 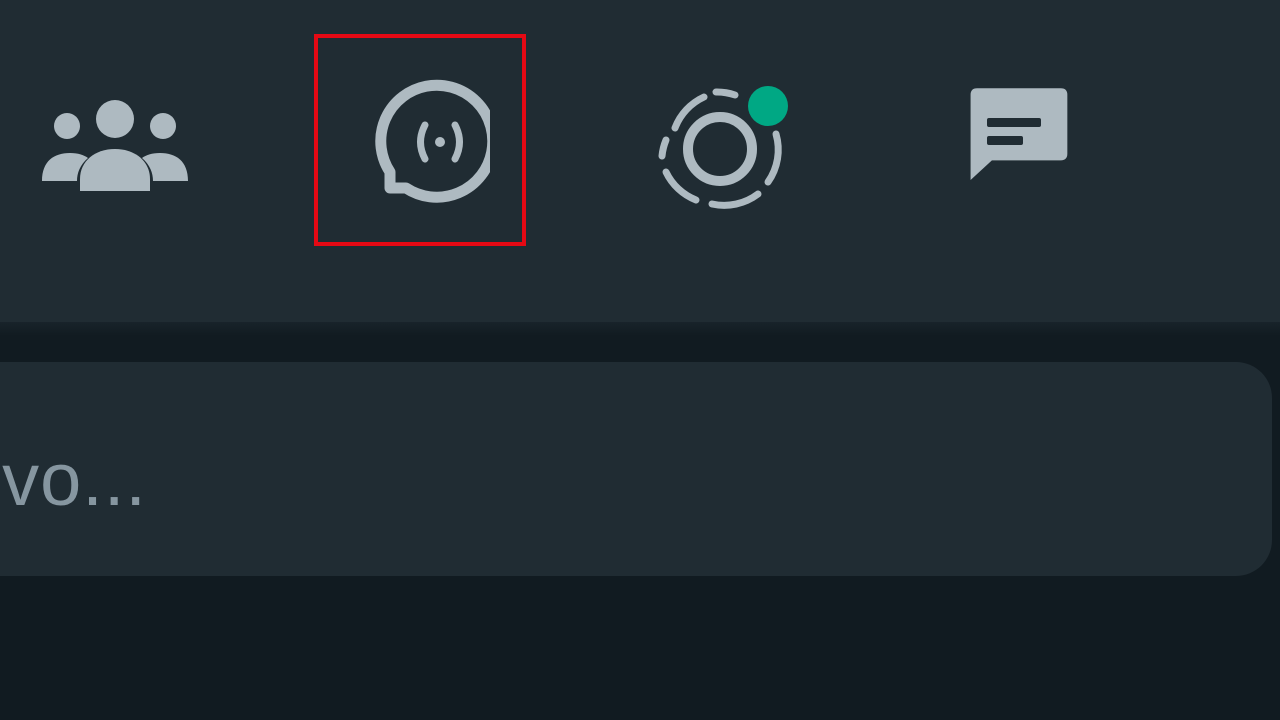 I want to click on communities-button, so click(x=115, y=145).